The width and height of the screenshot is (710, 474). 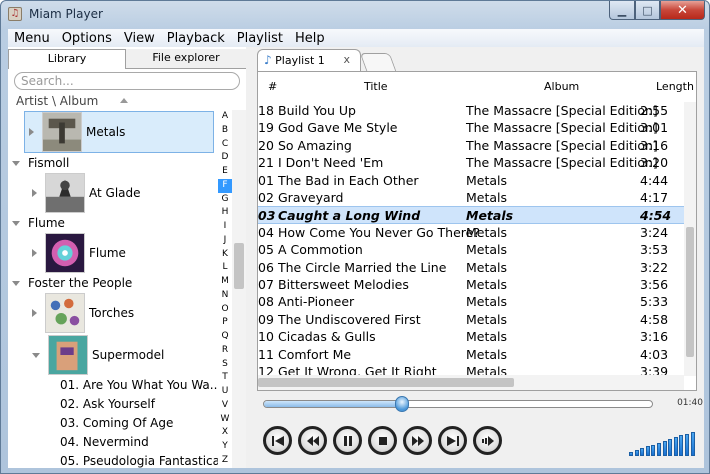 I want to click on alphabet-letter: B, so click(x=225, y=131).